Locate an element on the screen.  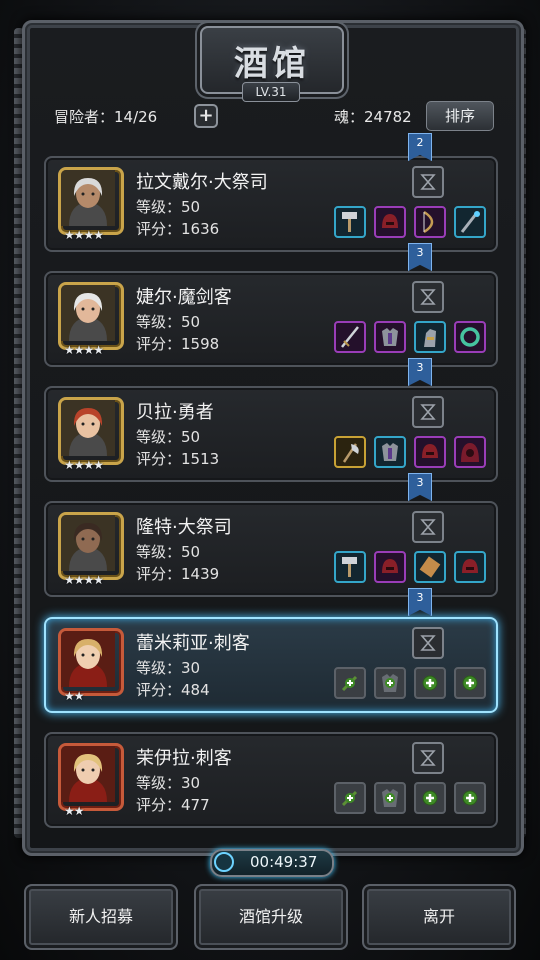
scroll-equipment-slot is located at coordinates (430, 567).